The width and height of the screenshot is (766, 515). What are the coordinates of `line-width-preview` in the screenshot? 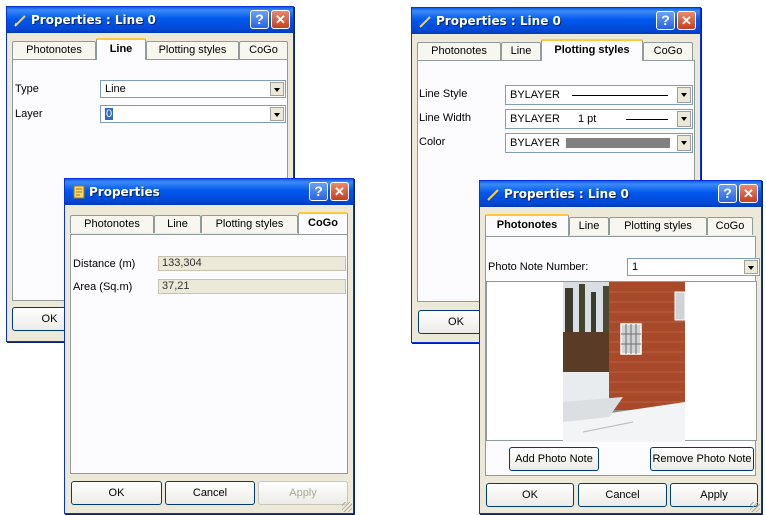 It's located at (647, 119).